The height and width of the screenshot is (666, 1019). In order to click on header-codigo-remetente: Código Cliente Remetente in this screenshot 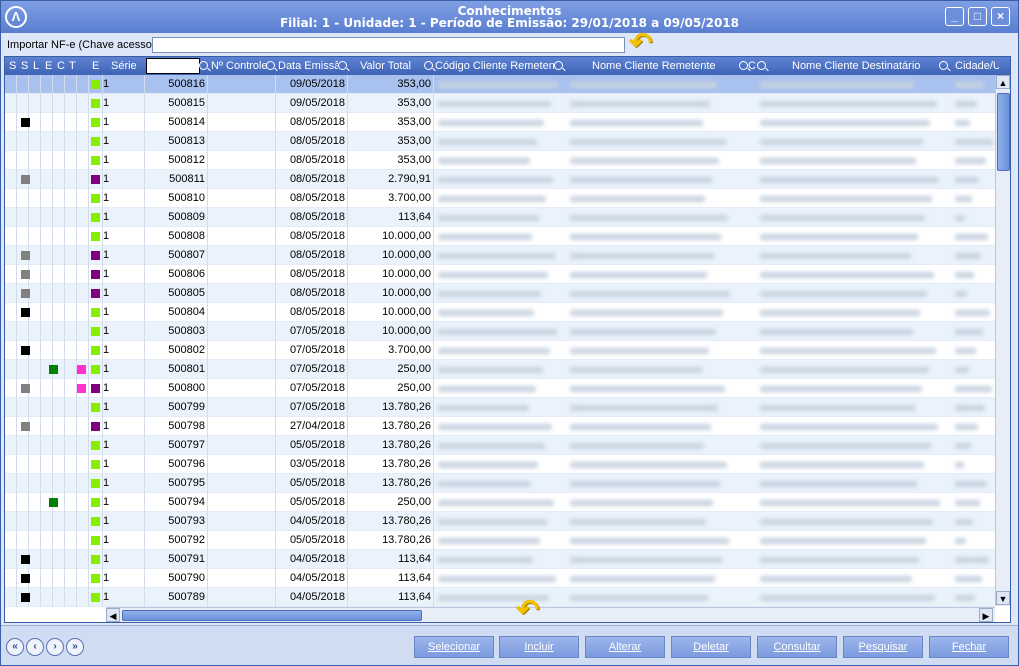, I will do `click(495, 66)`.